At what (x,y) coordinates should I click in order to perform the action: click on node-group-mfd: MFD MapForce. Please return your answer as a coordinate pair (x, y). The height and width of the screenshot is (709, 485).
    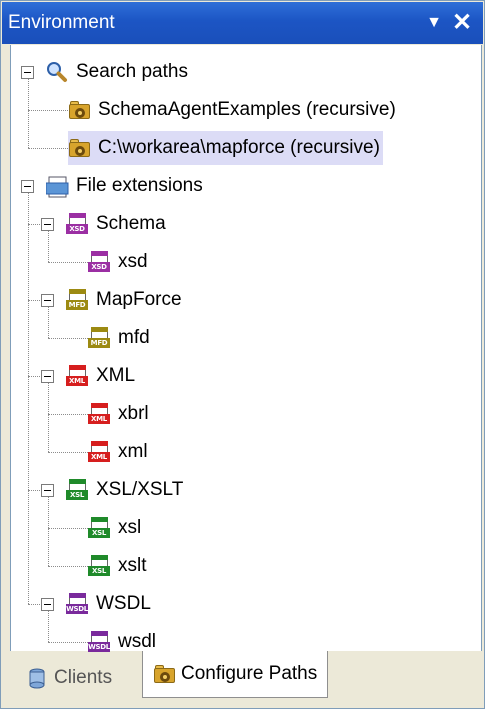
    Looking at the image, I should click on (125, 300).